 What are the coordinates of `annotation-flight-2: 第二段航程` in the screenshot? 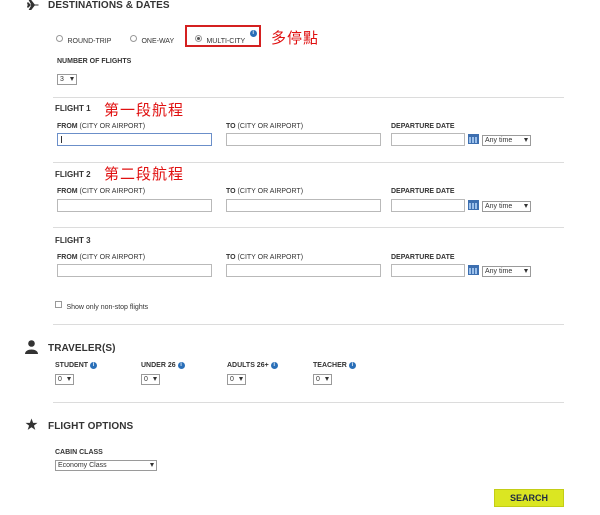 It's located at (144, 174).